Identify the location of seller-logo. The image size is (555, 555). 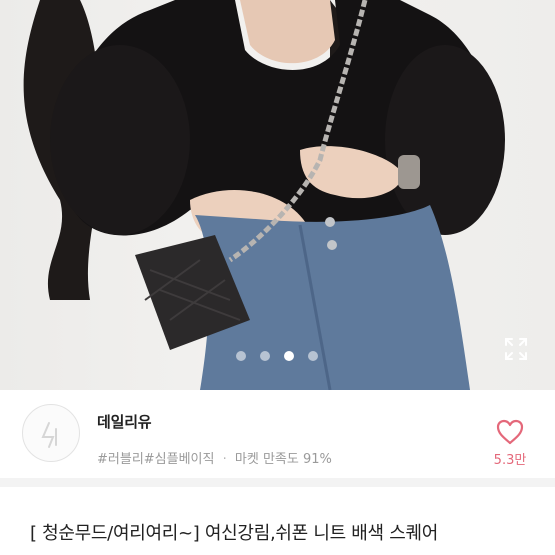
(51, 433).